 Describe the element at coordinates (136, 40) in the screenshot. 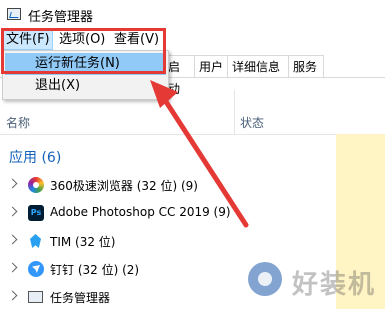

I see `menu-view: 查看(V)` at that location.